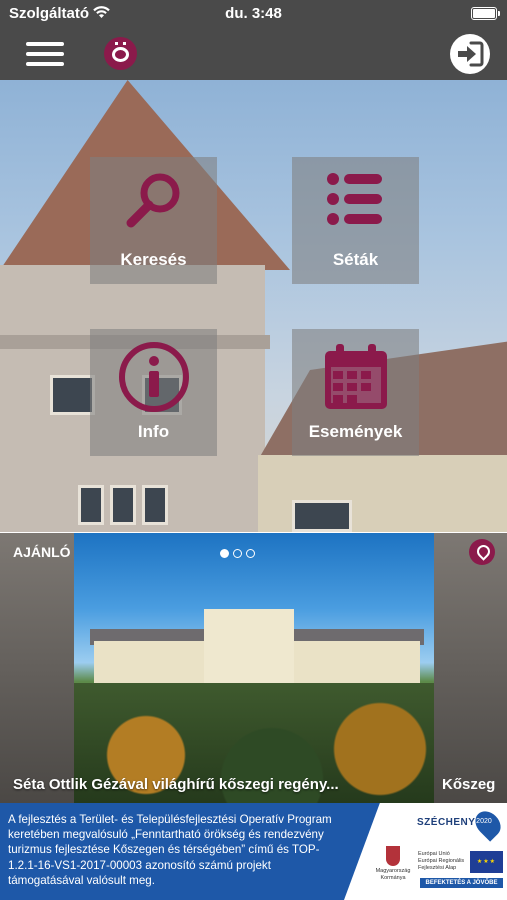 The height and width of the screenshot is (900, 507). I want to click on info-tile-label: Info, so click(153, 431).